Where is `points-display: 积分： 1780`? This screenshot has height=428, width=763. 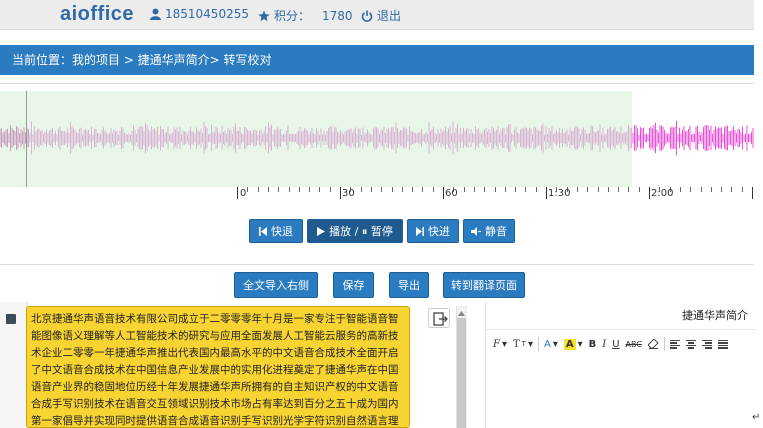
points-display: 积分： 1780 is located at coordinates (305, 15).